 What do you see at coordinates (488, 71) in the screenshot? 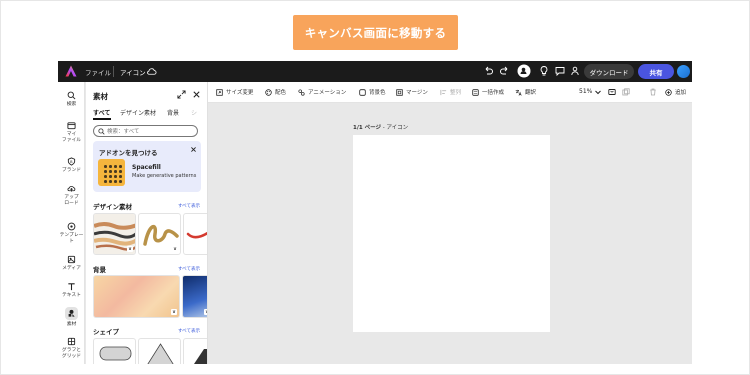
I see `undo-icon` at bounding box center [488, 71].